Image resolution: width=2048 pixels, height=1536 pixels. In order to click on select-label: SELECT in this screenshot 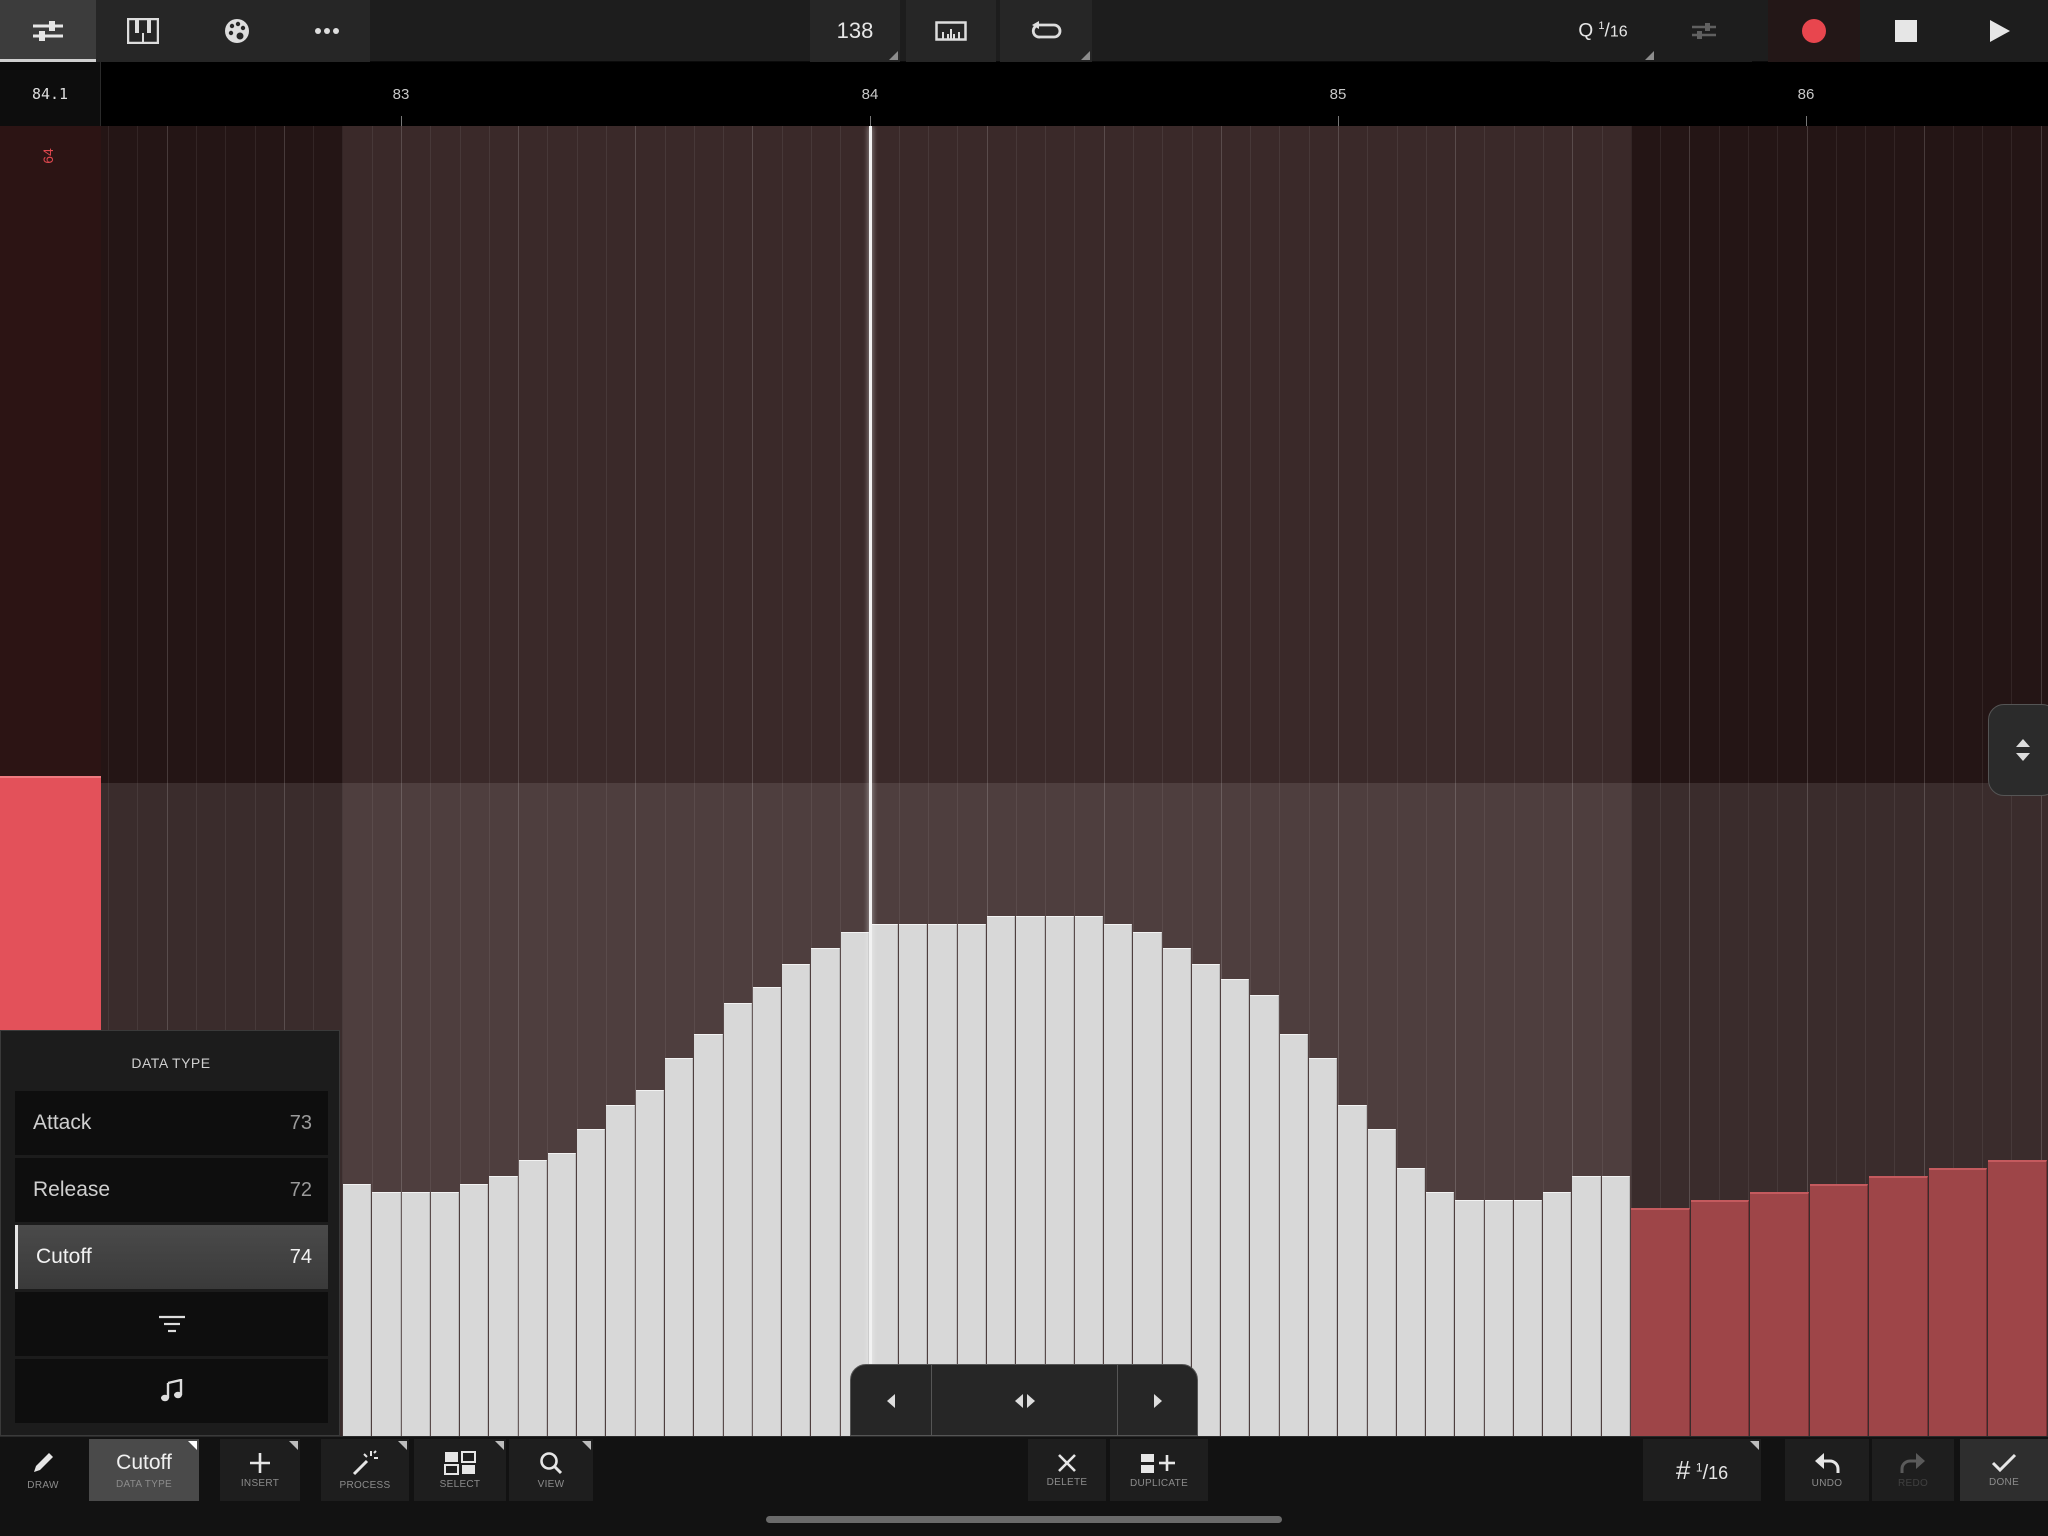, I will do `click(460, 1484)`.